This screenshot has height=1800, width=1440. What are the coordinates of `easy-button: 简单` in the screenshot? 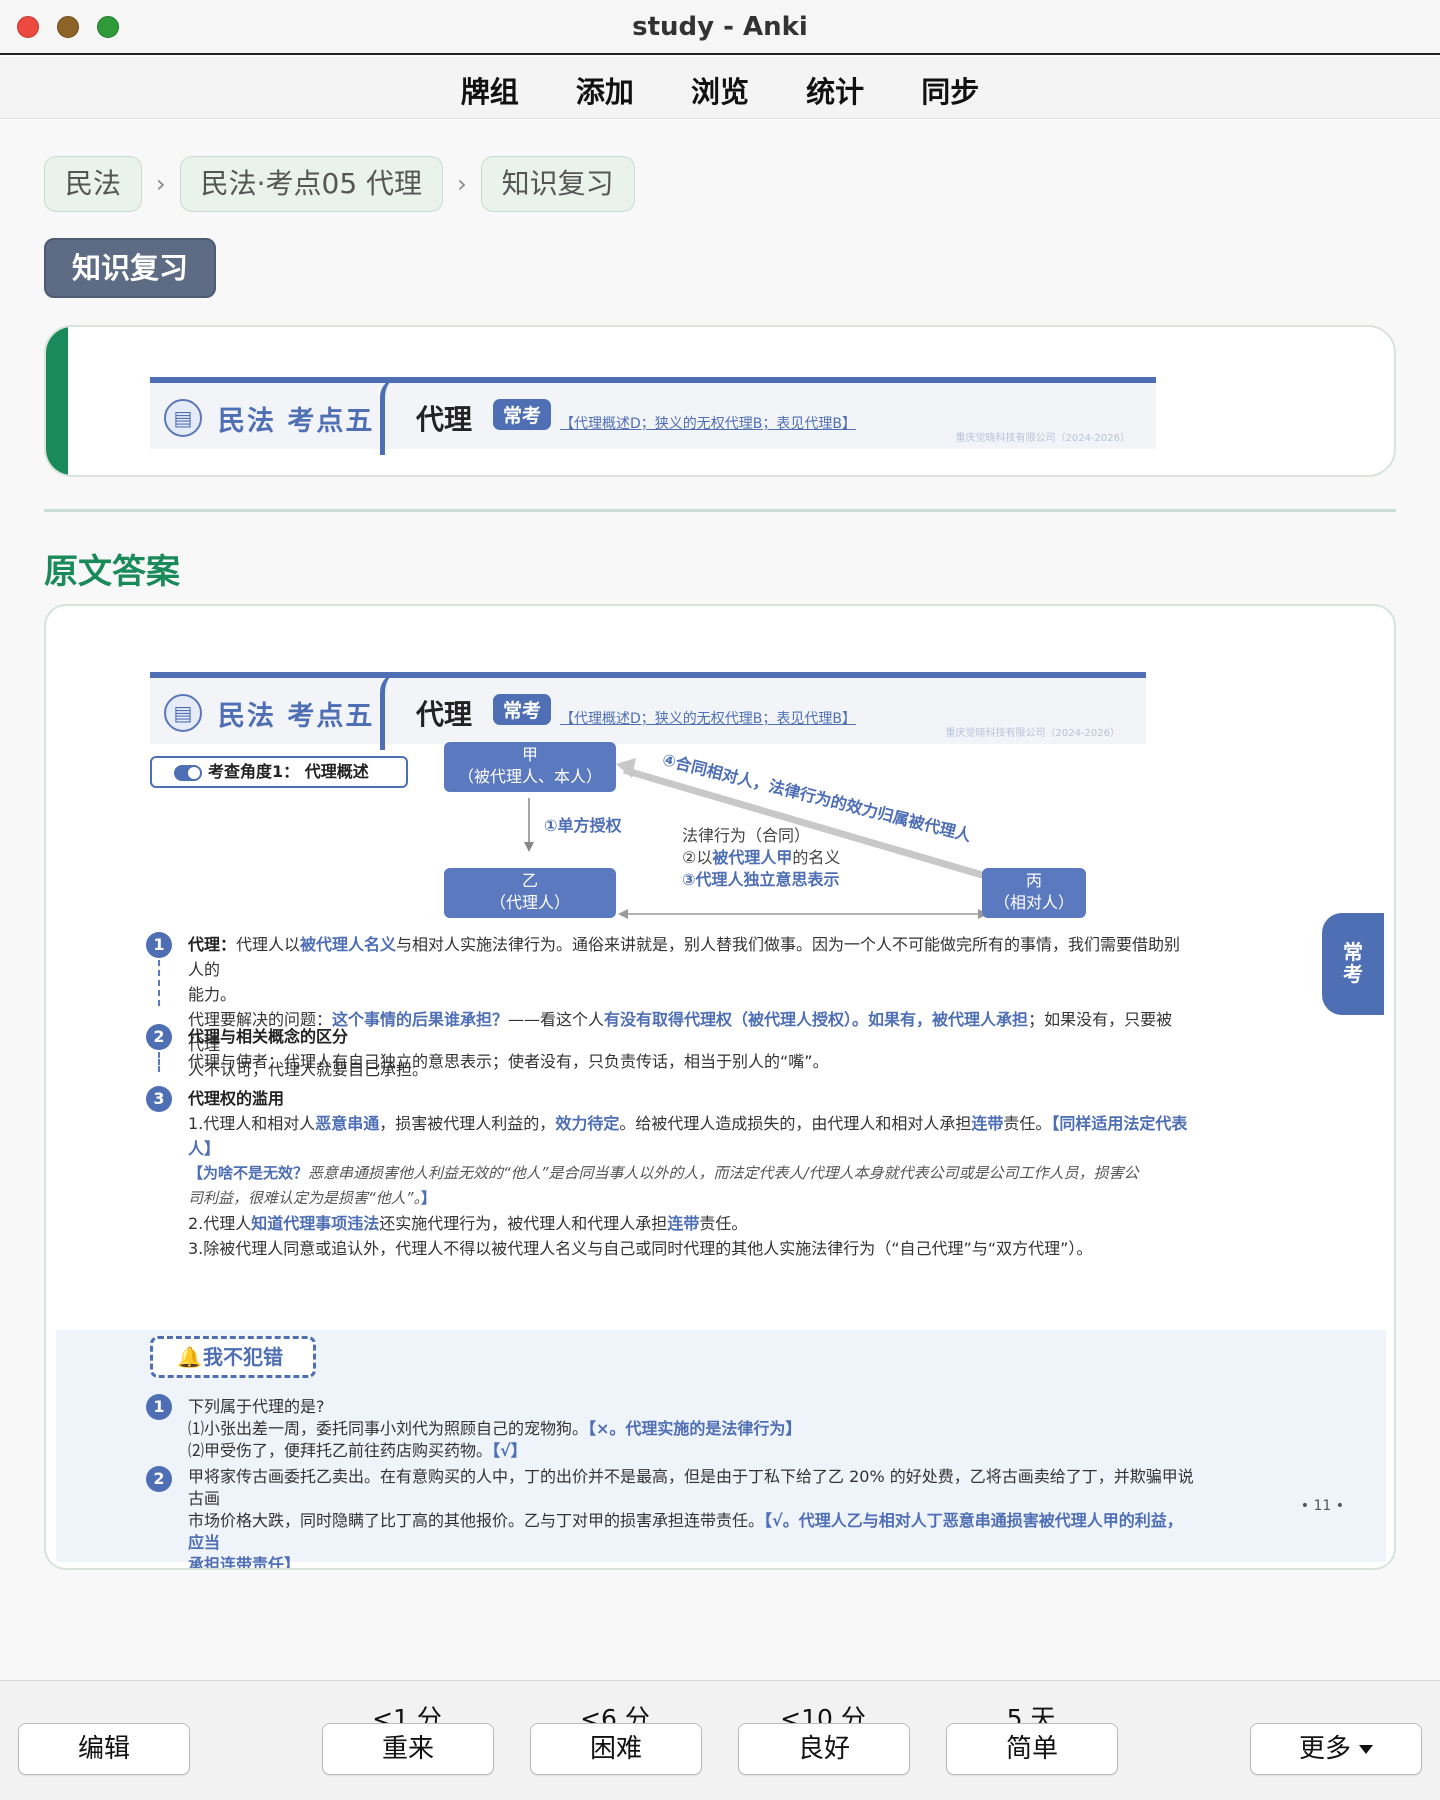 It's located at (1032, 1749).